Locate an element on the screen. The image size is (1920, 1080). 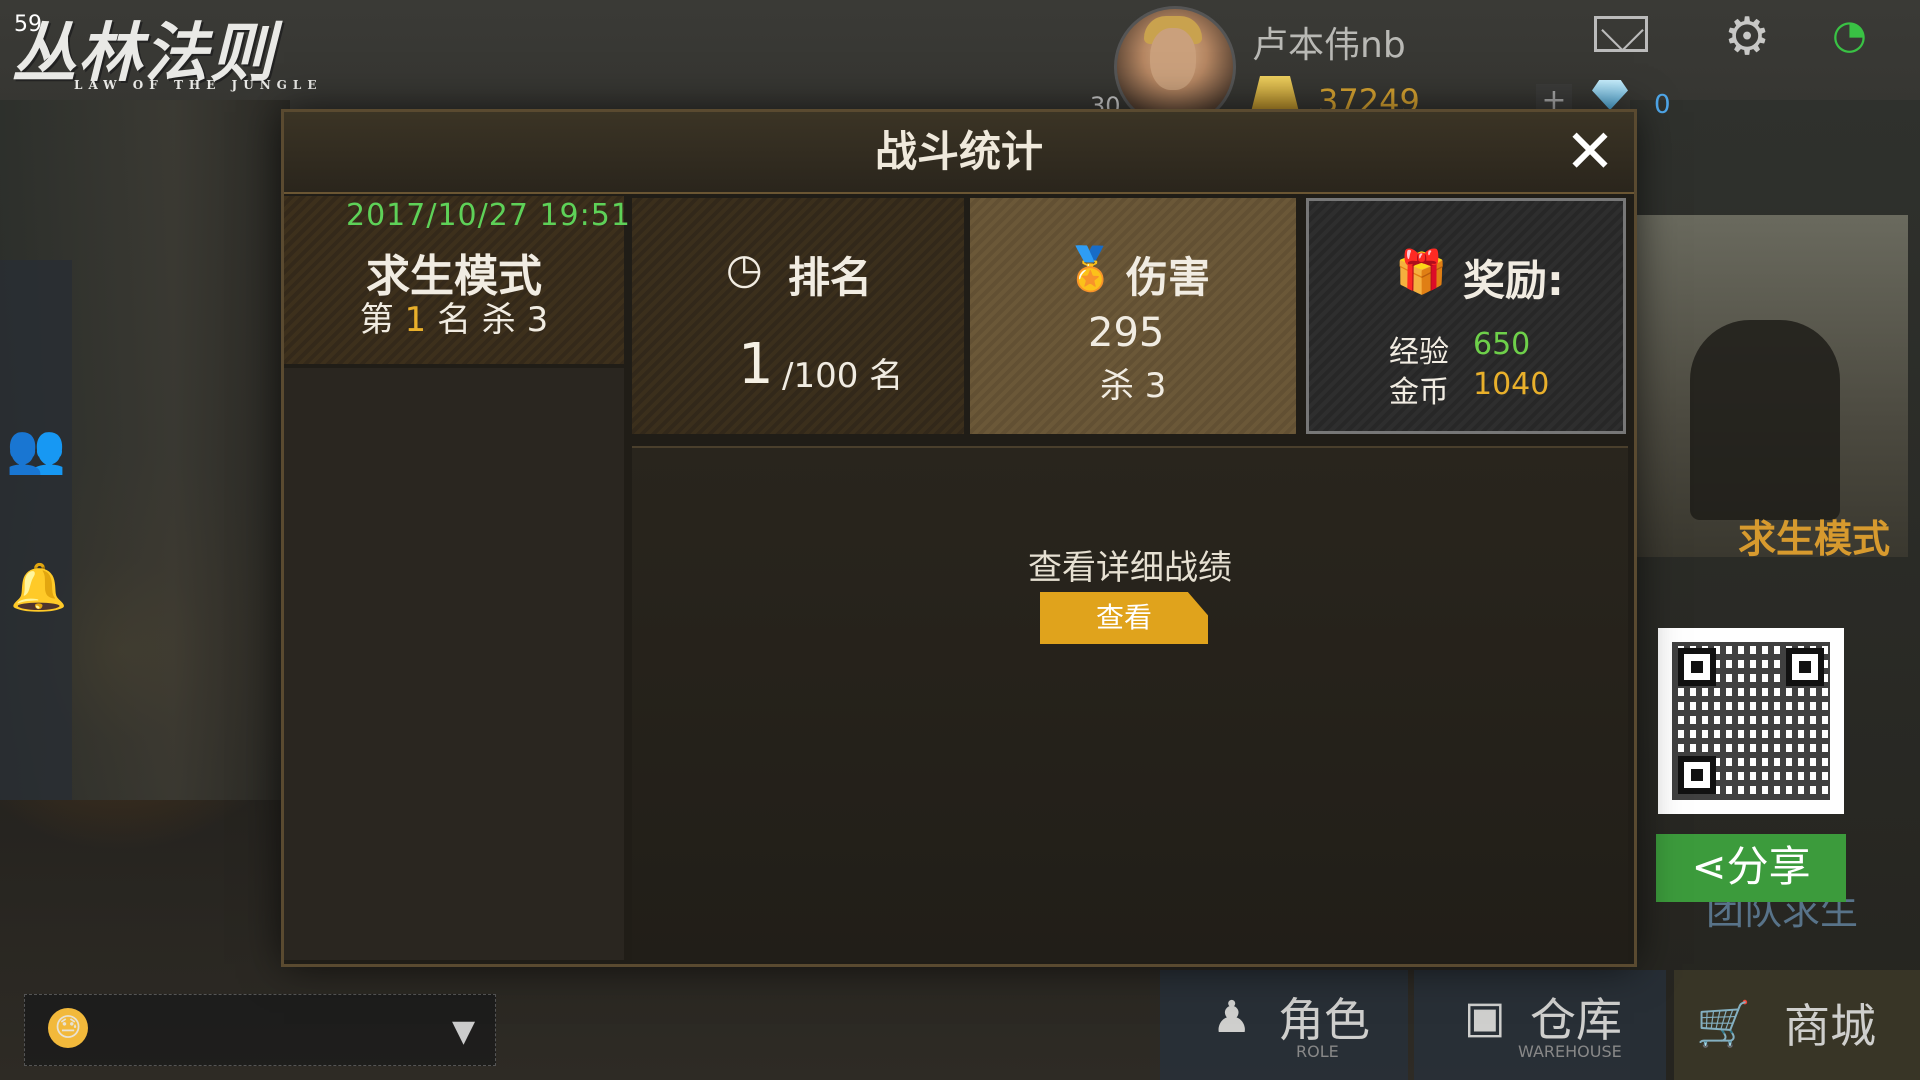
warehouse-icon: ▣ is located at coordinates (1485, 1017).